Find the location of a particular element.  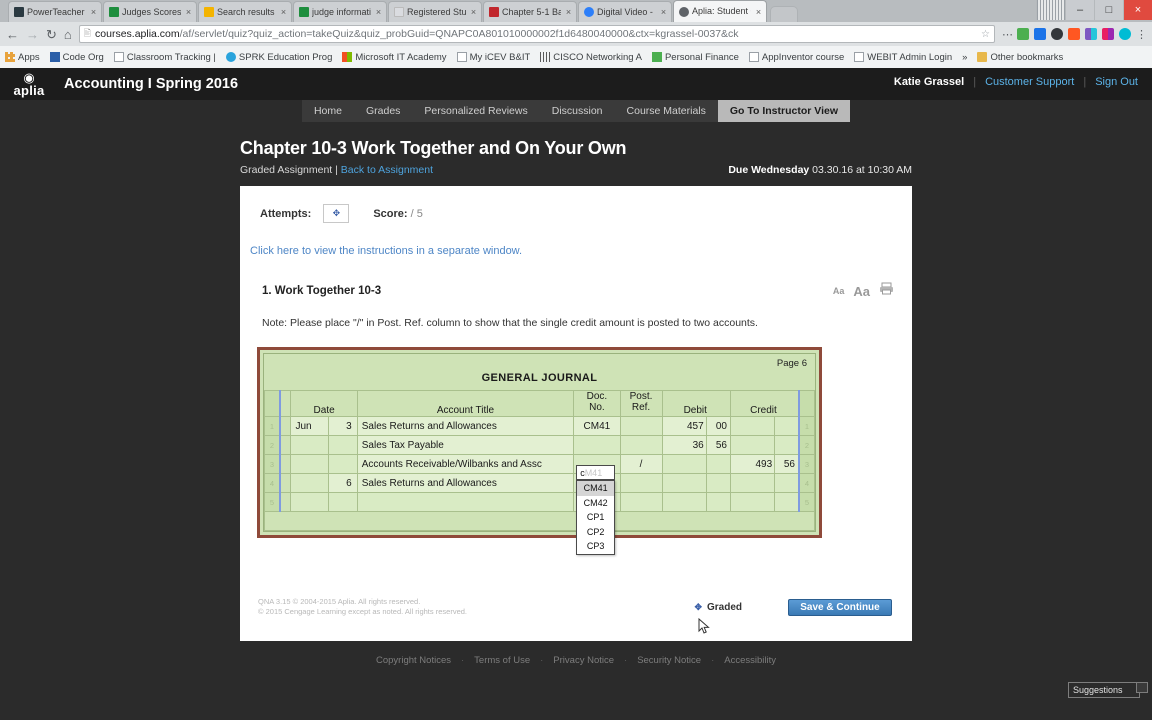

bookmark-item: WEBIT Admin Login is located at coordinates (903, 57).